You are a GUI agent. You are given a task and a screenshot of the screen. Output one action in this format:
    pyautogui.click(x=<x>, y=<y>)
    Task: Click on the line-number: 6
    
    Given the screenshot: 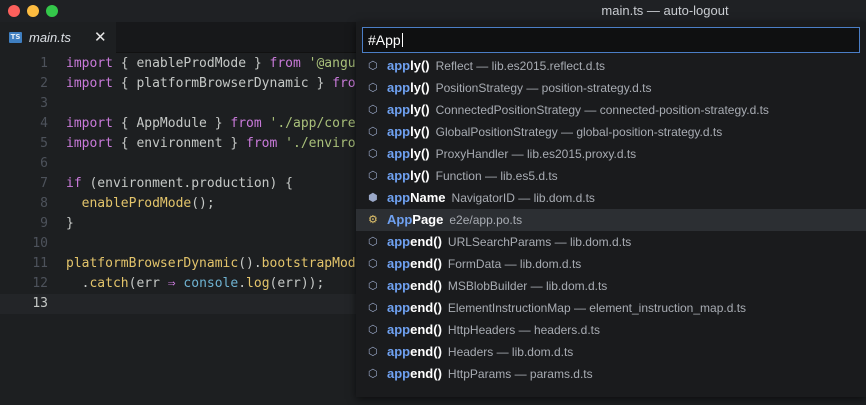 What is the action you would take?
    pyautogui.click(x=44, y=163)
    